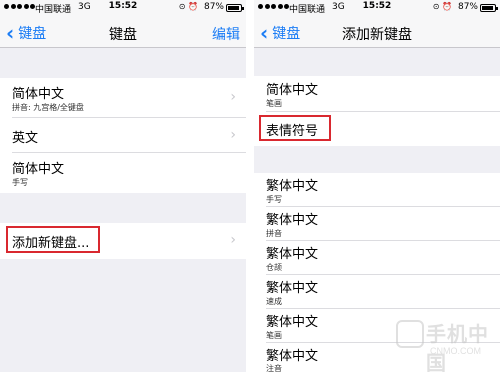 The image size is (500, 372). I want to click on keyboard-subtitle: 拼音: 九宫格/全键盘, so click(48, 107).